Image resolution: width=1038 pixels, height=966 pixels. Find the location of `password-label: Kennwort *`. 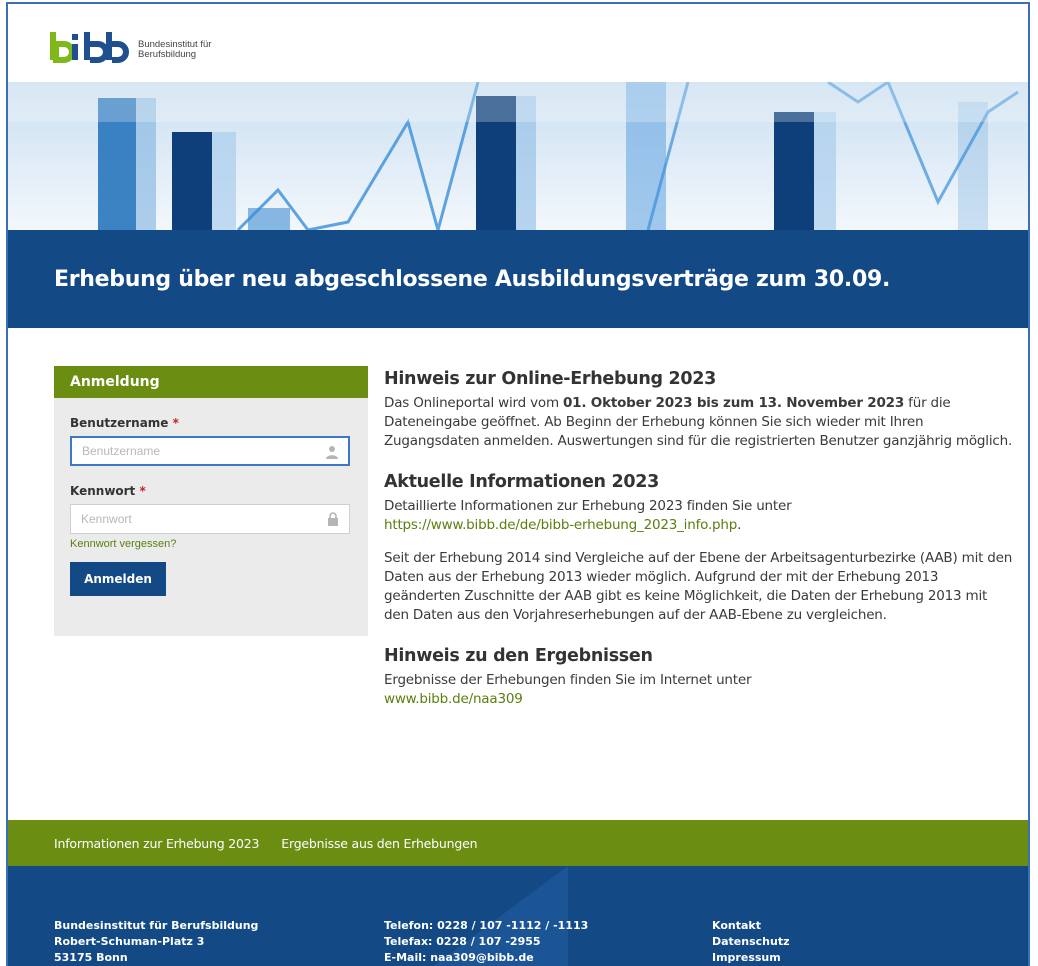

password-label: Kennwort * is located at coordinates (211, 491).